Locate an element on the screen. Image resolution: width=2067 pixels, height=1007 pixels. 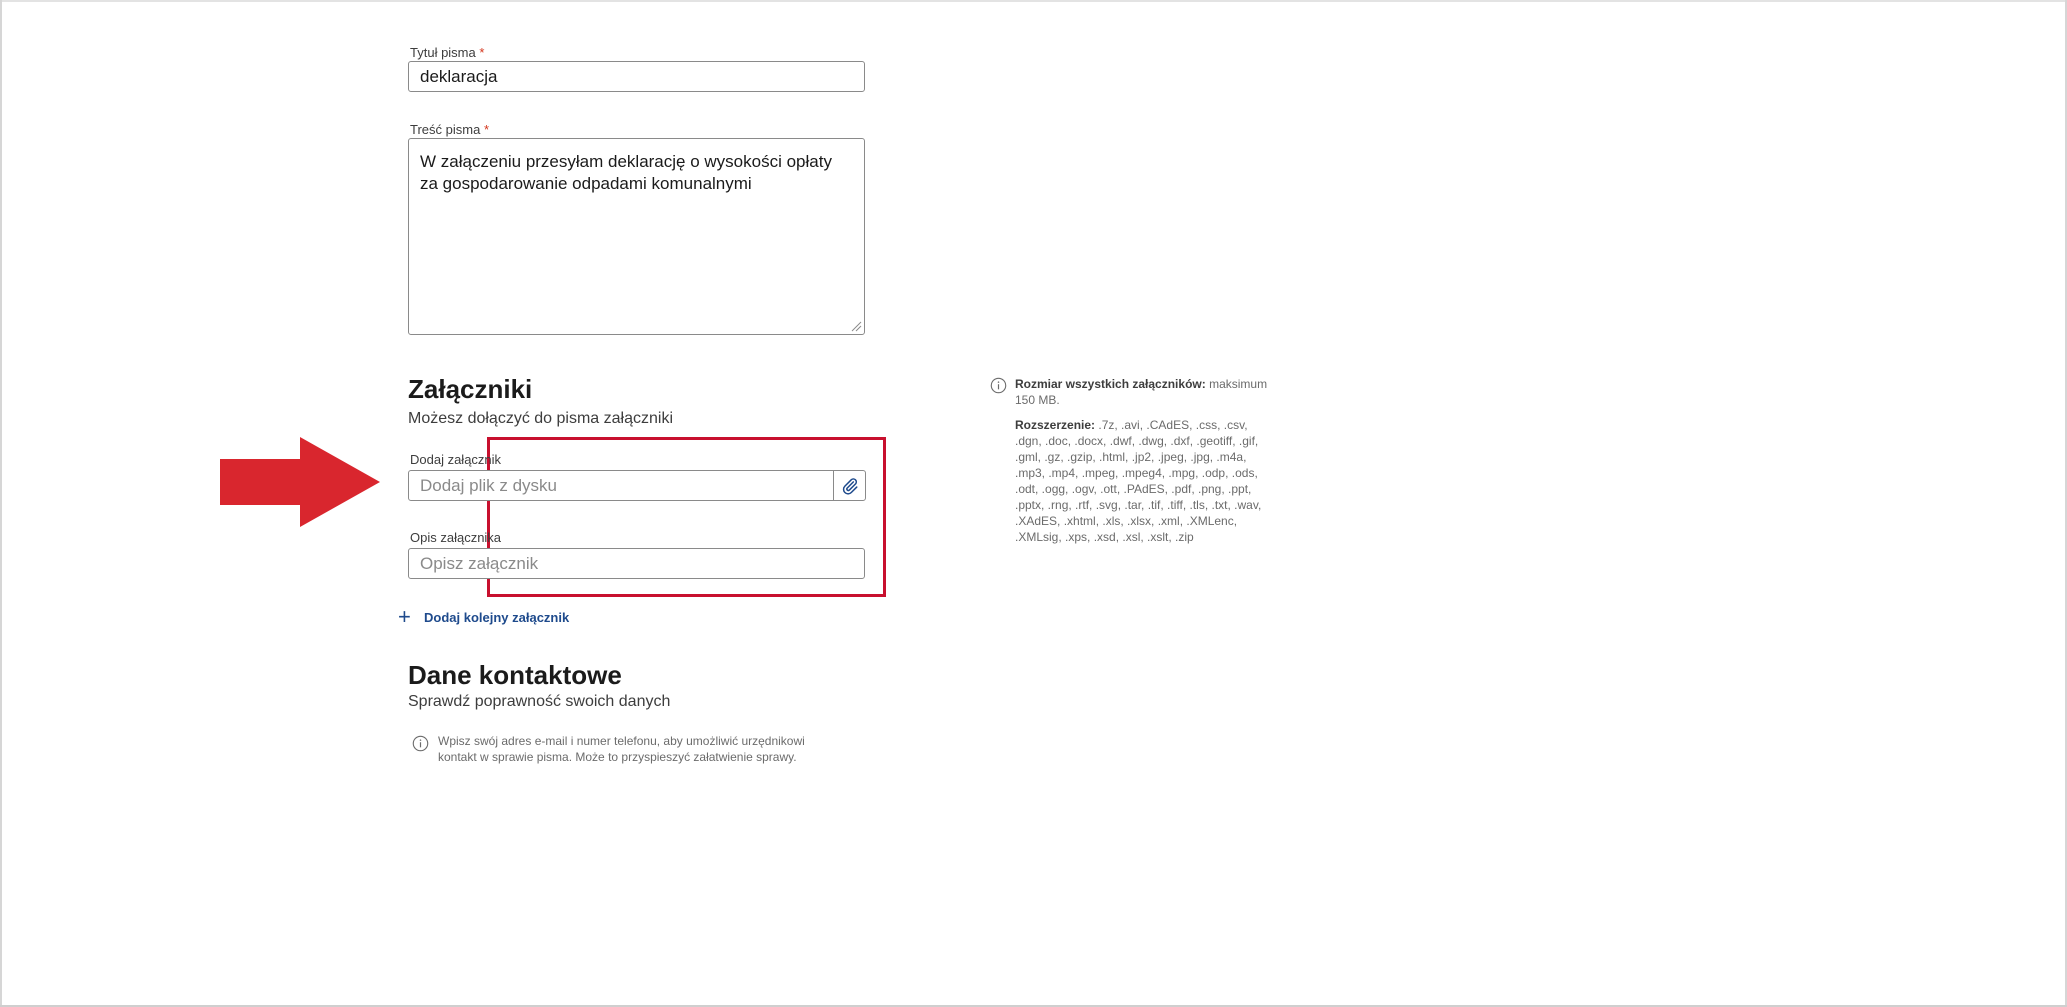
add-another-attachment-link: + Dodaj kolejny załącznik is located at coordinates (484, 616).